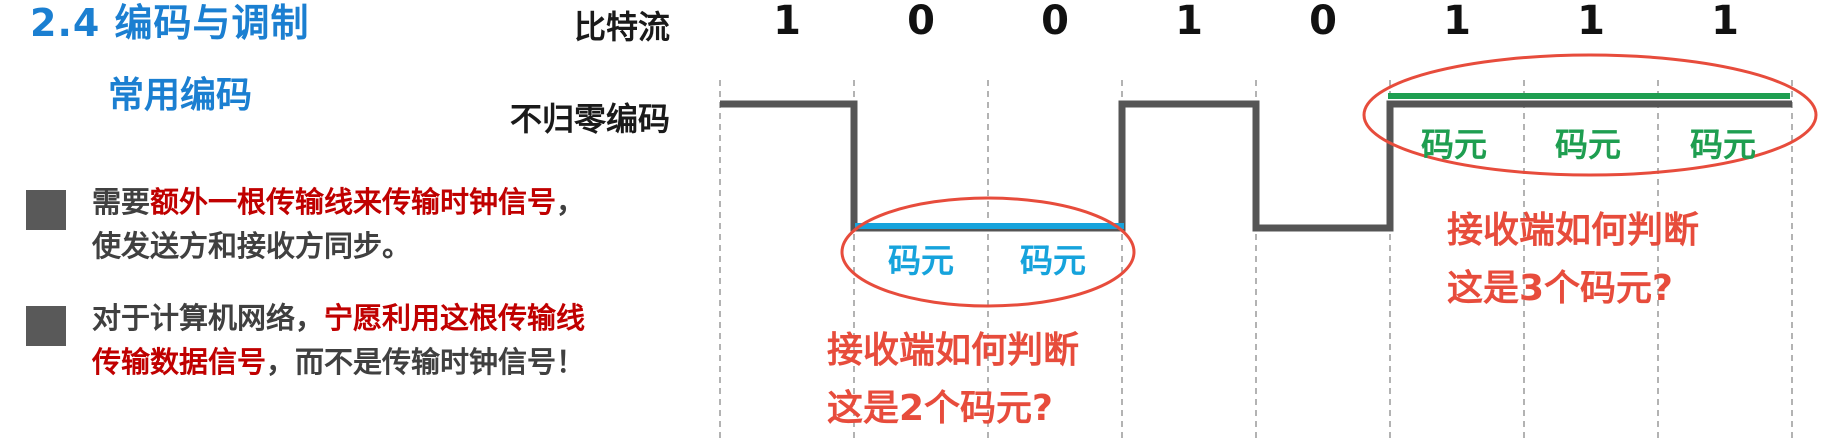 The height and width of the screenshot is (441, 1830). I want to click on question-2-symbols-line2: 这是2个码元?, so click(940, 408).